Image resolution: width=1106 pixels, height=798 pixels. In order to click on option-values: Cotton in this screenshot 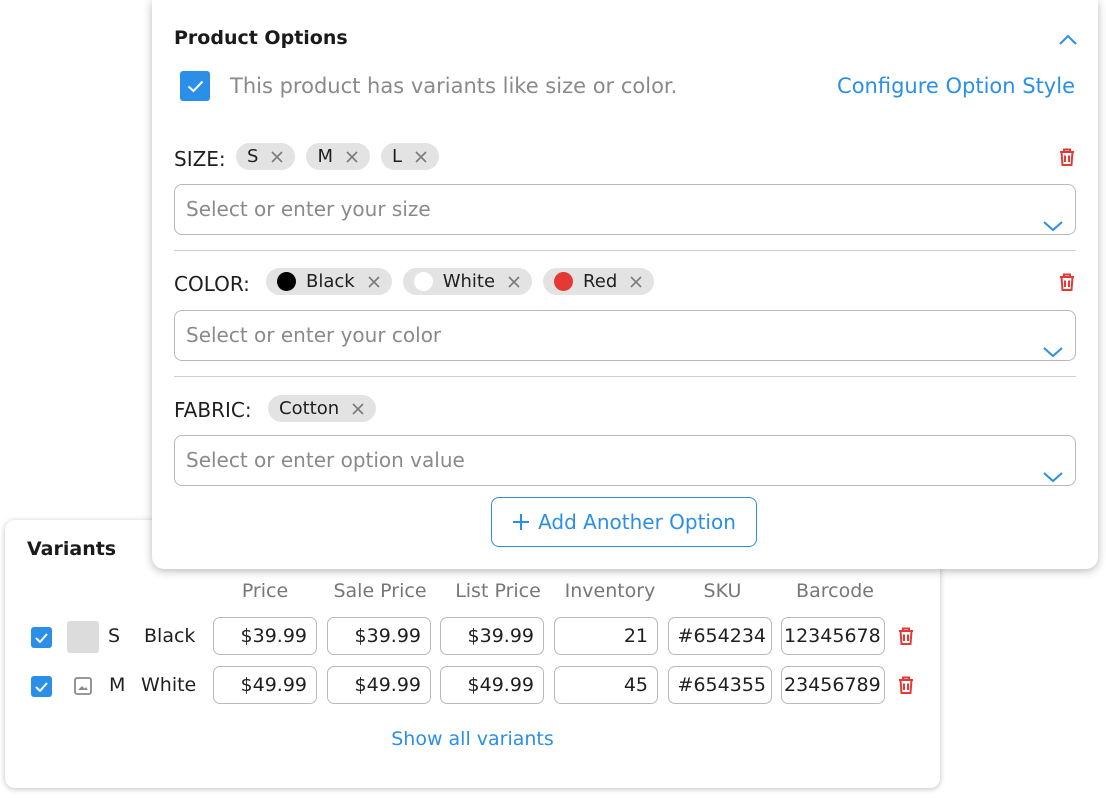, I will do `click(322, 408)`.